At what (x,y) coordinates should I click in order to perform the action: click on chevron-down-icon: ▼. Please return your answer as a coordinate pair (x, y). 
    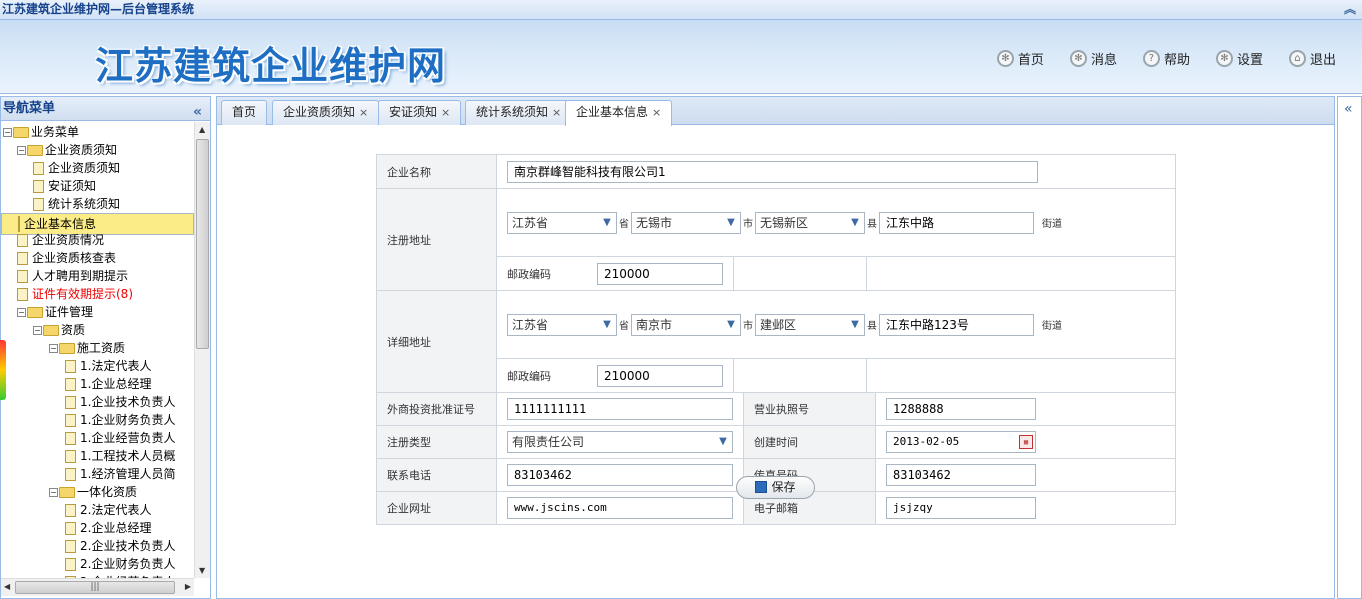
    Looking at the image, I should click on (855, 222).